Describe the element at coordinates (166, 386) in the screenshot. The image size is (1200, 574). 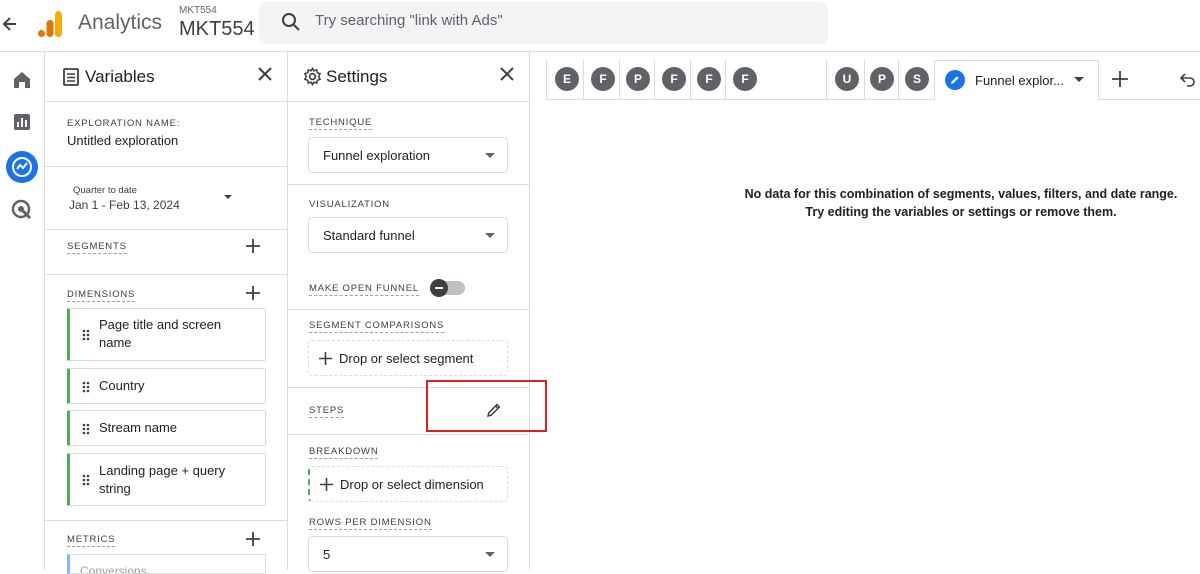
I see `dimension-chip: Country` at that location.